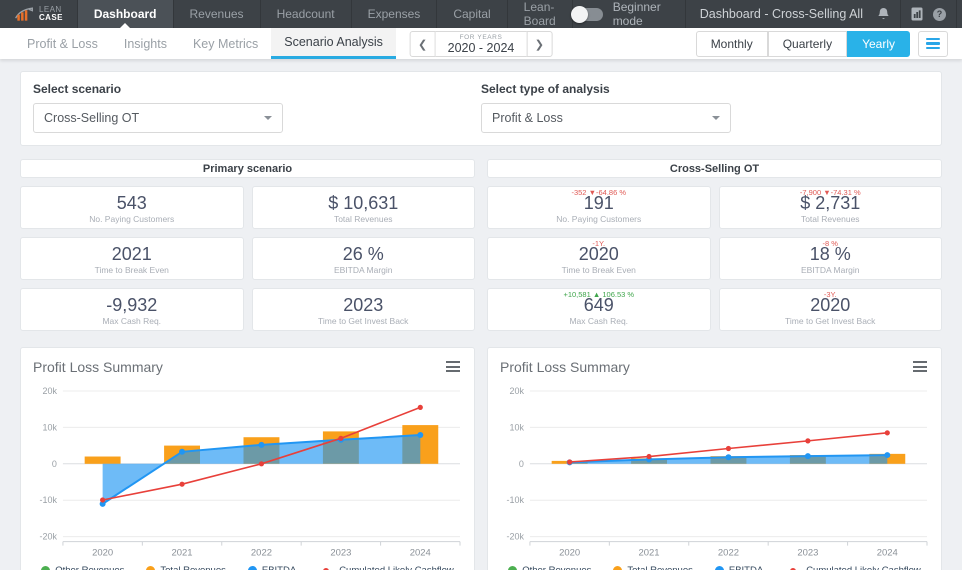 This screenshot has height=570, width=962. I want to click on tab-label: Key Metrics, so click(225, 43).